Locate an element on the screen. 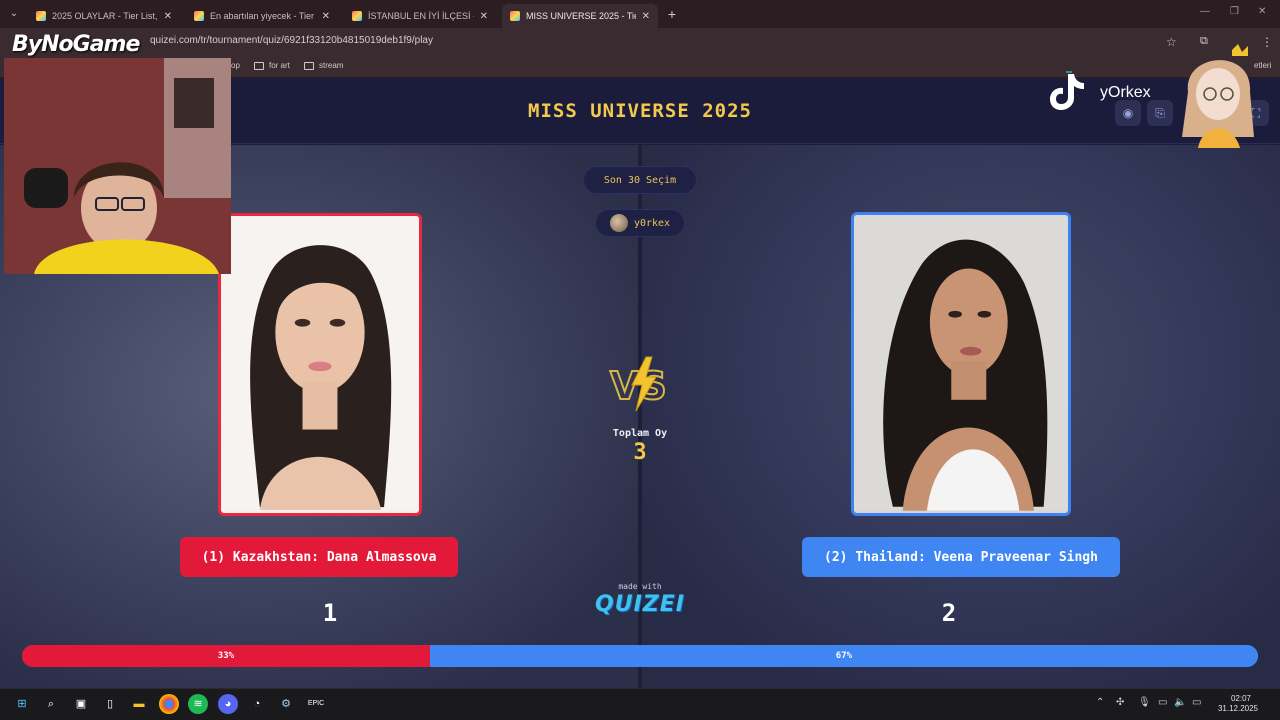 This screenshot has width=1280, height=720. windows-start-icon: ⊞ is located at coordinates (22, 704).